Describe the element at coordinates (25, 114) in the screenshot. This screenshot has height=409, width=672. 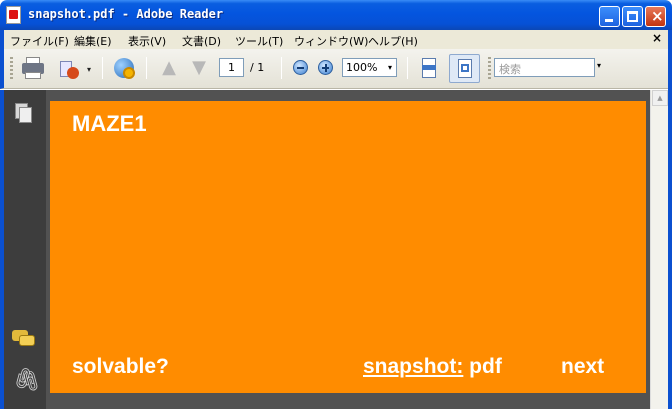
I see `pages-icon` at that location.